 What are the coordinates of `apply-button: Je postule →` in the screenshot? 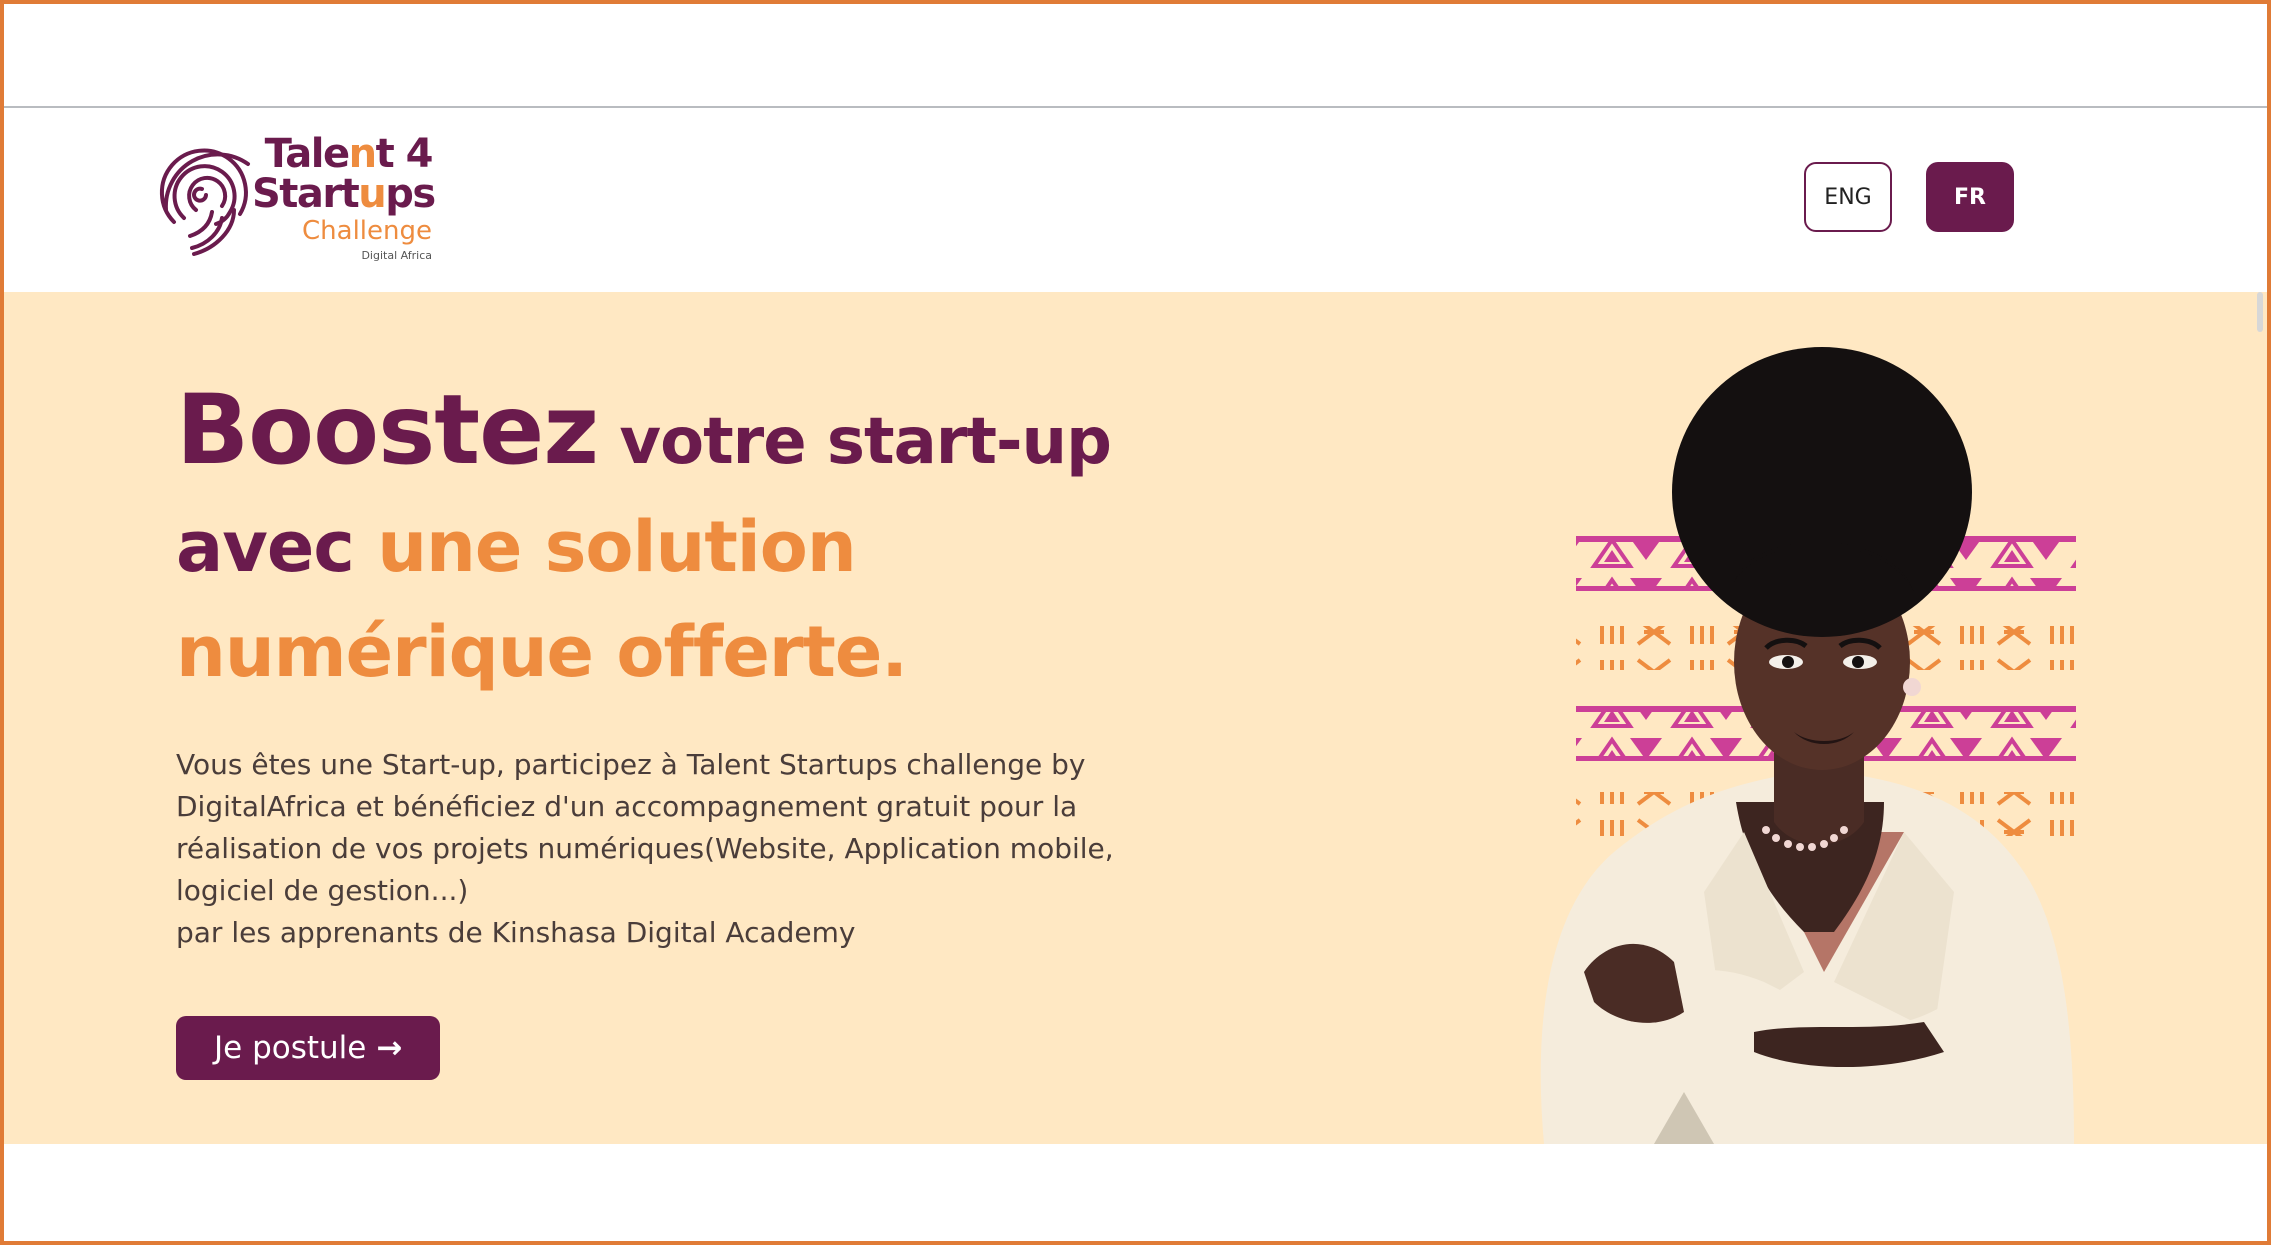 It's located at (308, 1048).